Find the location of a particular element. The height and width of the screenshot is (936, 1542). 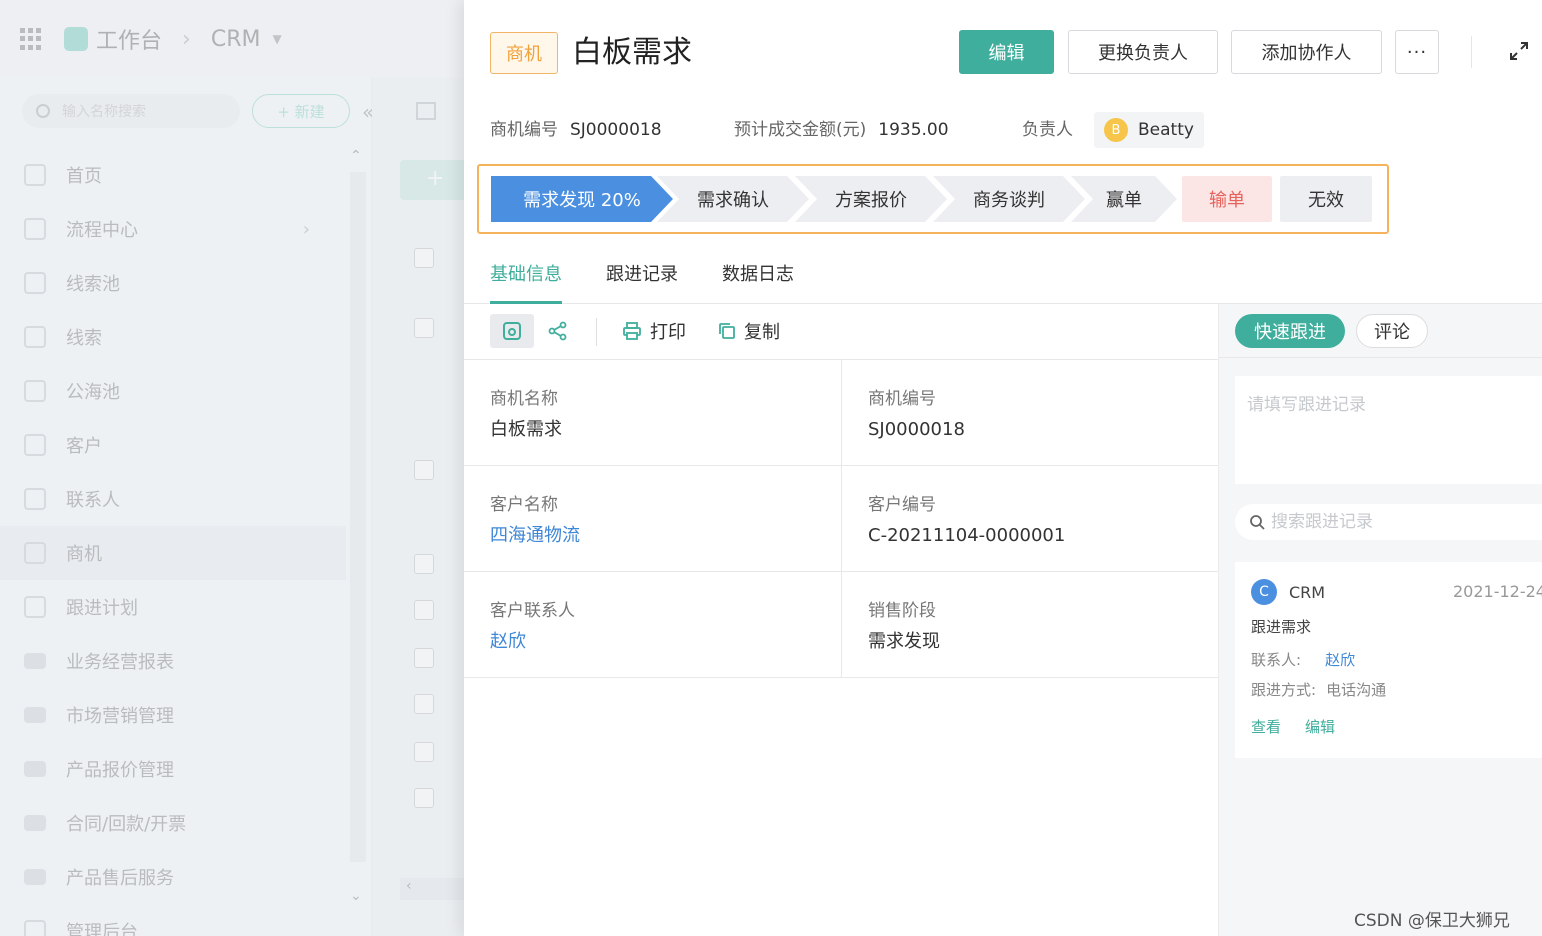

record-type-tag: 商机 is located at coordinates (524, 53).